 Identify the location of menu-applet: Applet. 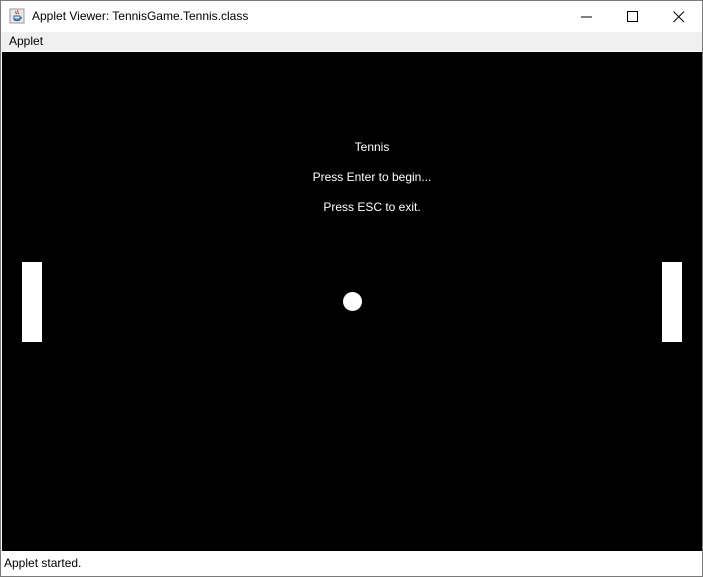
(26, 41).